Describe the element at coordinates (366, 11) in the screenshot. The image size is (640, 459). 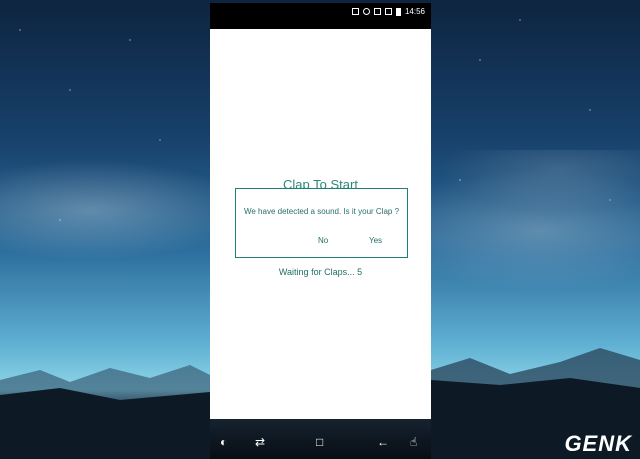
I see `wifi-icon` at that location.